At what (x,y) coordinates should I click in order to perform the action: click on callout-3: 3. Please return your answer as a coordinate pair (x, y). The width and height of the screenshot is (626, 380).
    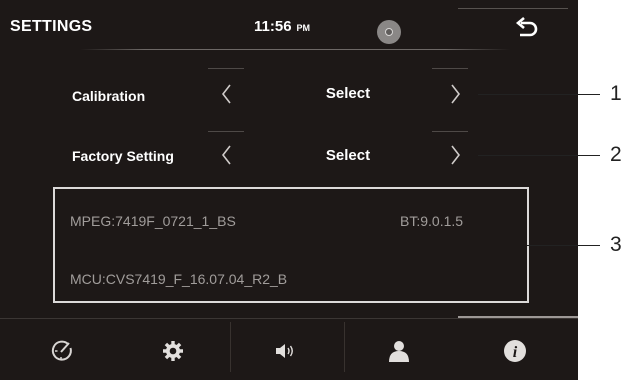
    Looking at the image, I should click on (616, 244).